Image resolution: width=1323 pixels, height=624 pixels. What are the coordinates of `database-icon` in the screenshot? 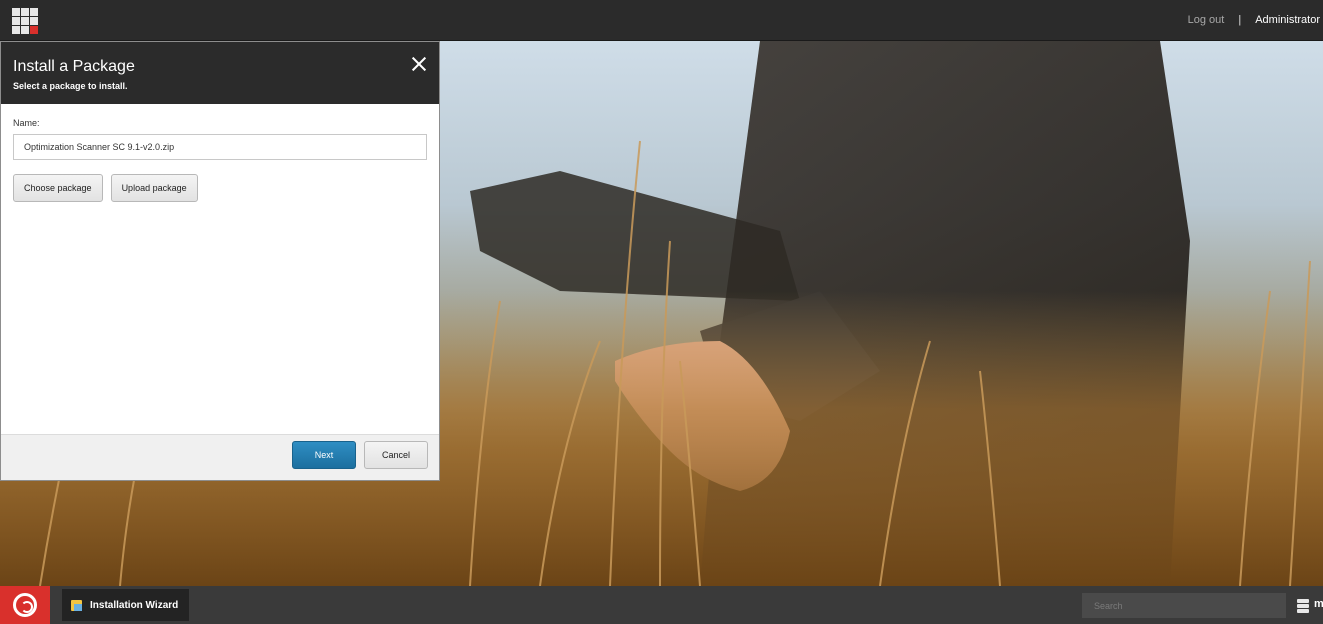 It's located at (1303, 606).